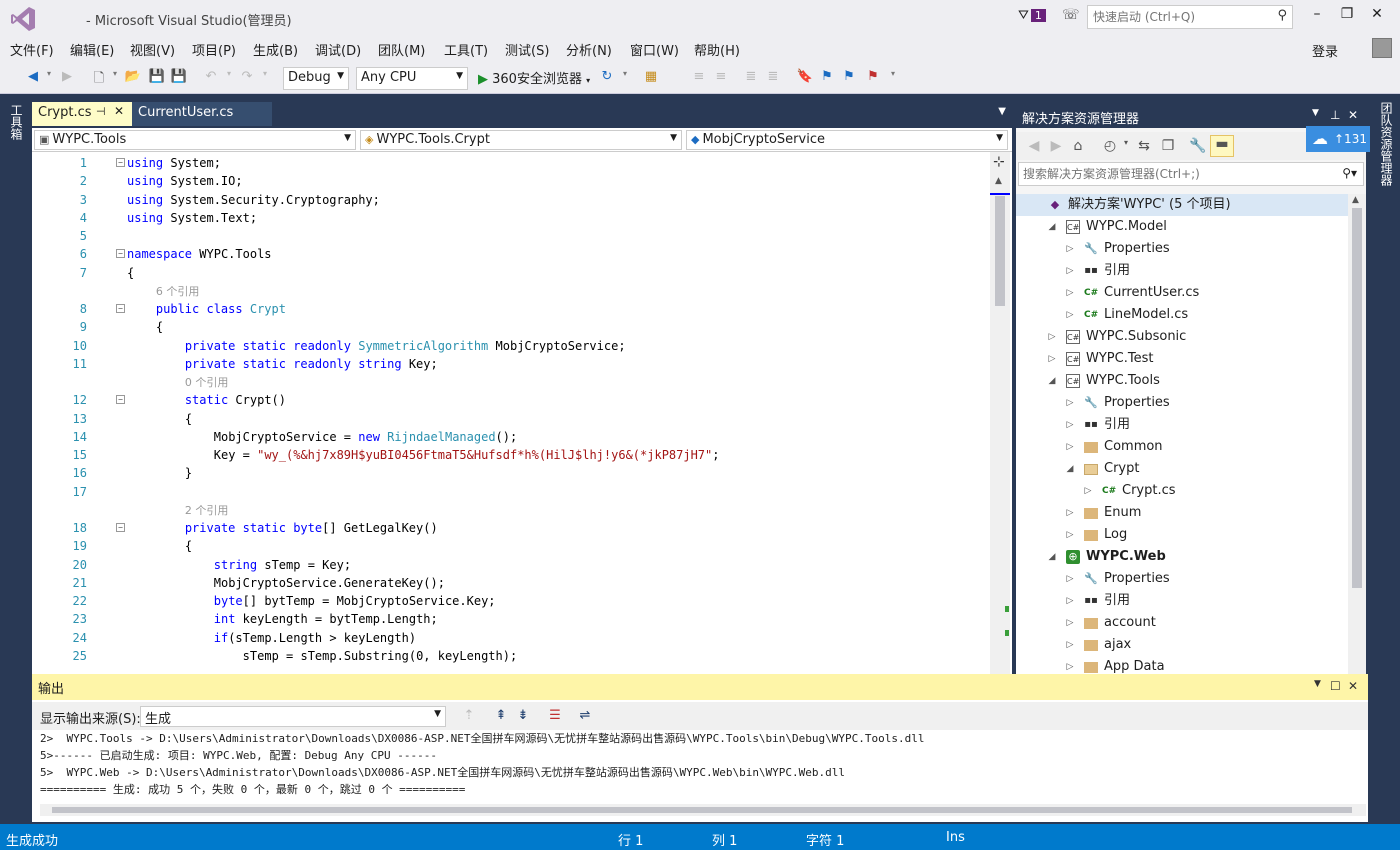 This screenshot has width=1400, height=850. What do you see at coordinates (751, 76) in the screenshot?
I see `outdent-icon: ≣` at bounding box center [751, 76].